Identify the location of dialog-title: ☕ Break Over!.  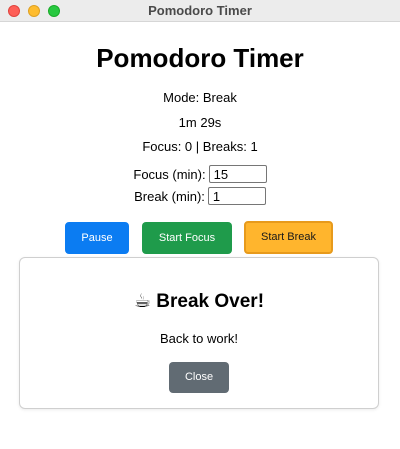
(199, 302).